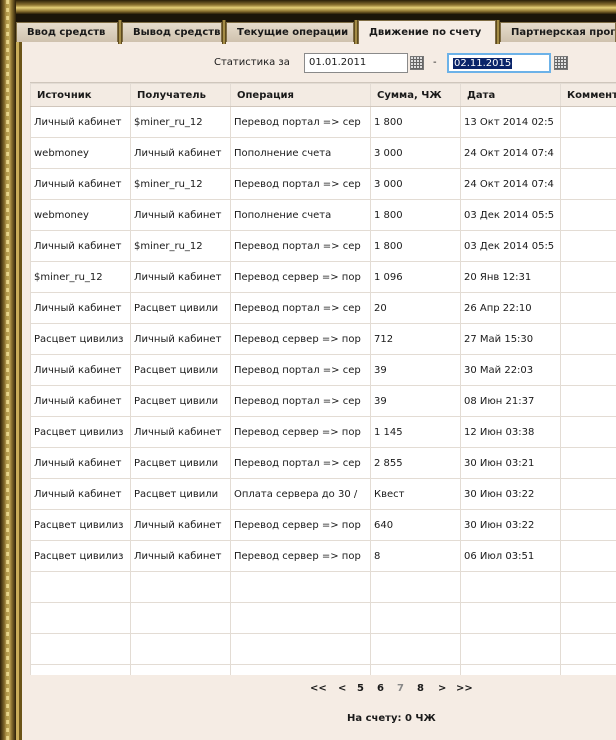  Describe the element at coordinates (510, 246) in the screenshot. I see `cell-date: 03 Дек 2014 05:5` at that location.